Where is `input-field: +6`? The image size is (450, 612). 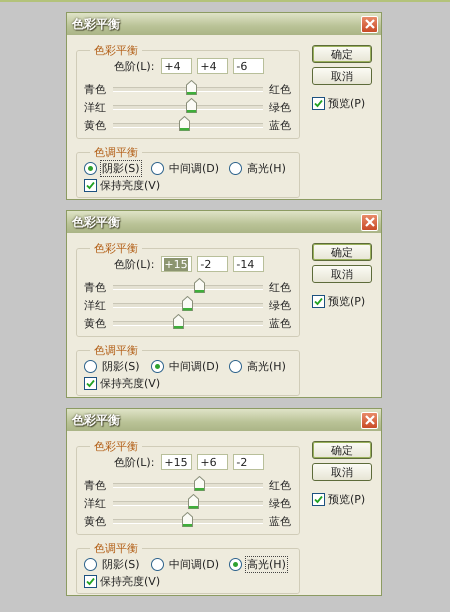
input-field: +6 is located at coordinates (212, 462).